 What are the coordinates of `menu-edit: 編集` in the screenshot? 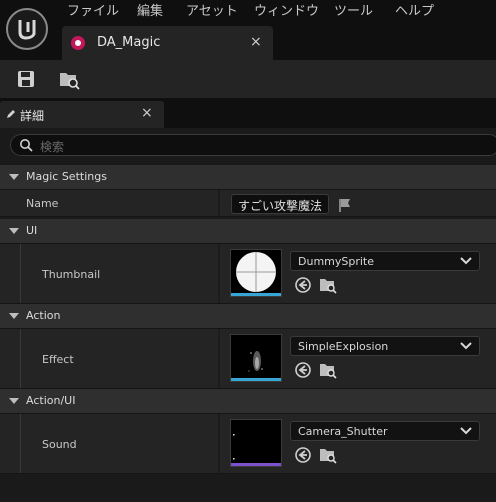 It's located at (150, 12).